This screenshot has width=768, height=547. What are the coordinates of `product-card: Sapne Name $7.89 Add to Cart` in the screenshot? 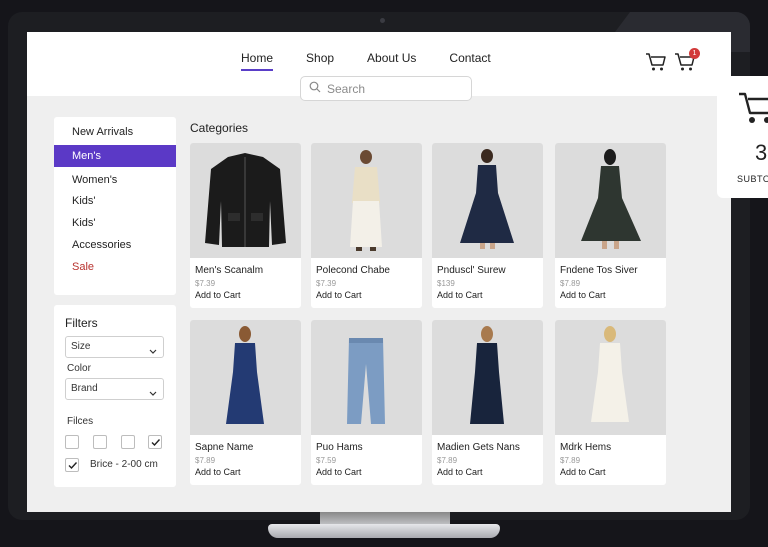 It's located at (245, 402).